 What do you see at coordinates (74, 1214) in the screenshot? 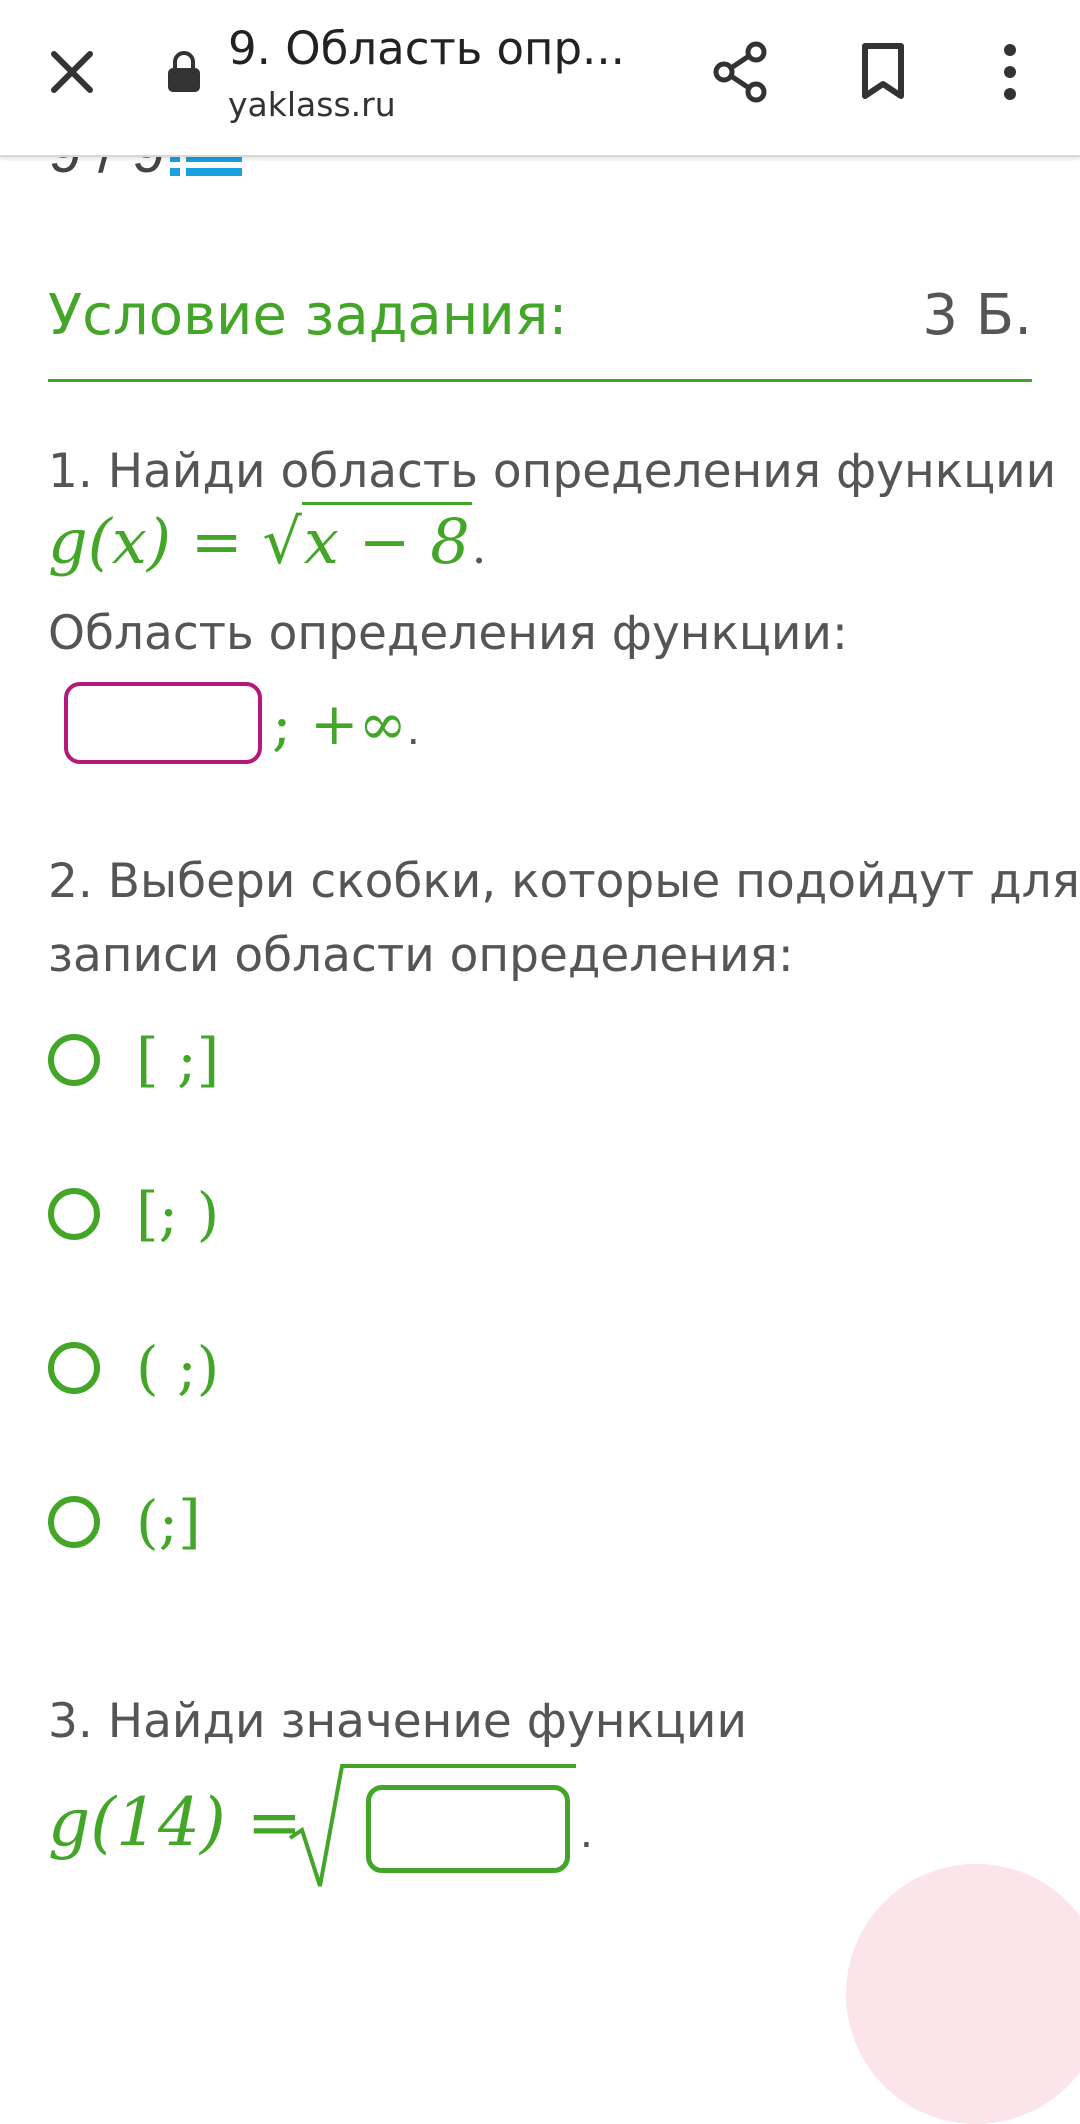
I see `q2-option-2-radio` at bounding box center [74, 1214].